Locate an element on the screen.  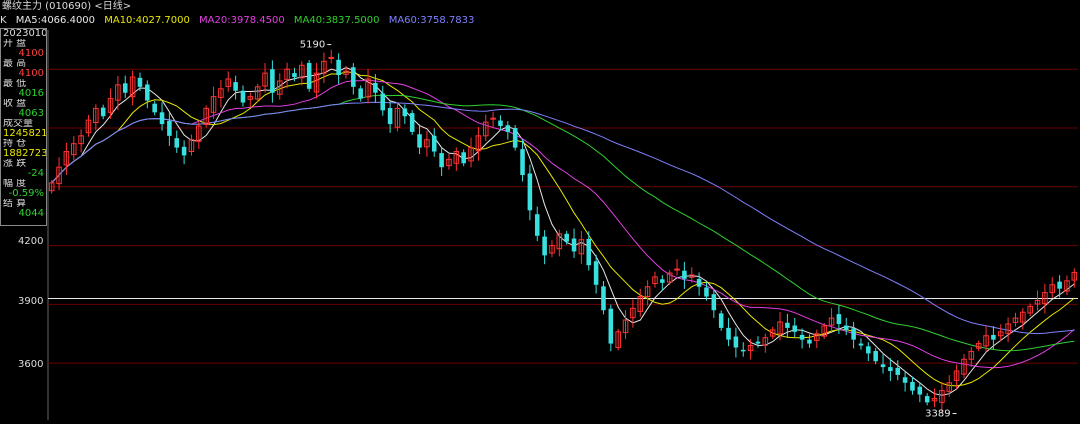
annotation-label: 3389 is located at coordinates (937, 414).